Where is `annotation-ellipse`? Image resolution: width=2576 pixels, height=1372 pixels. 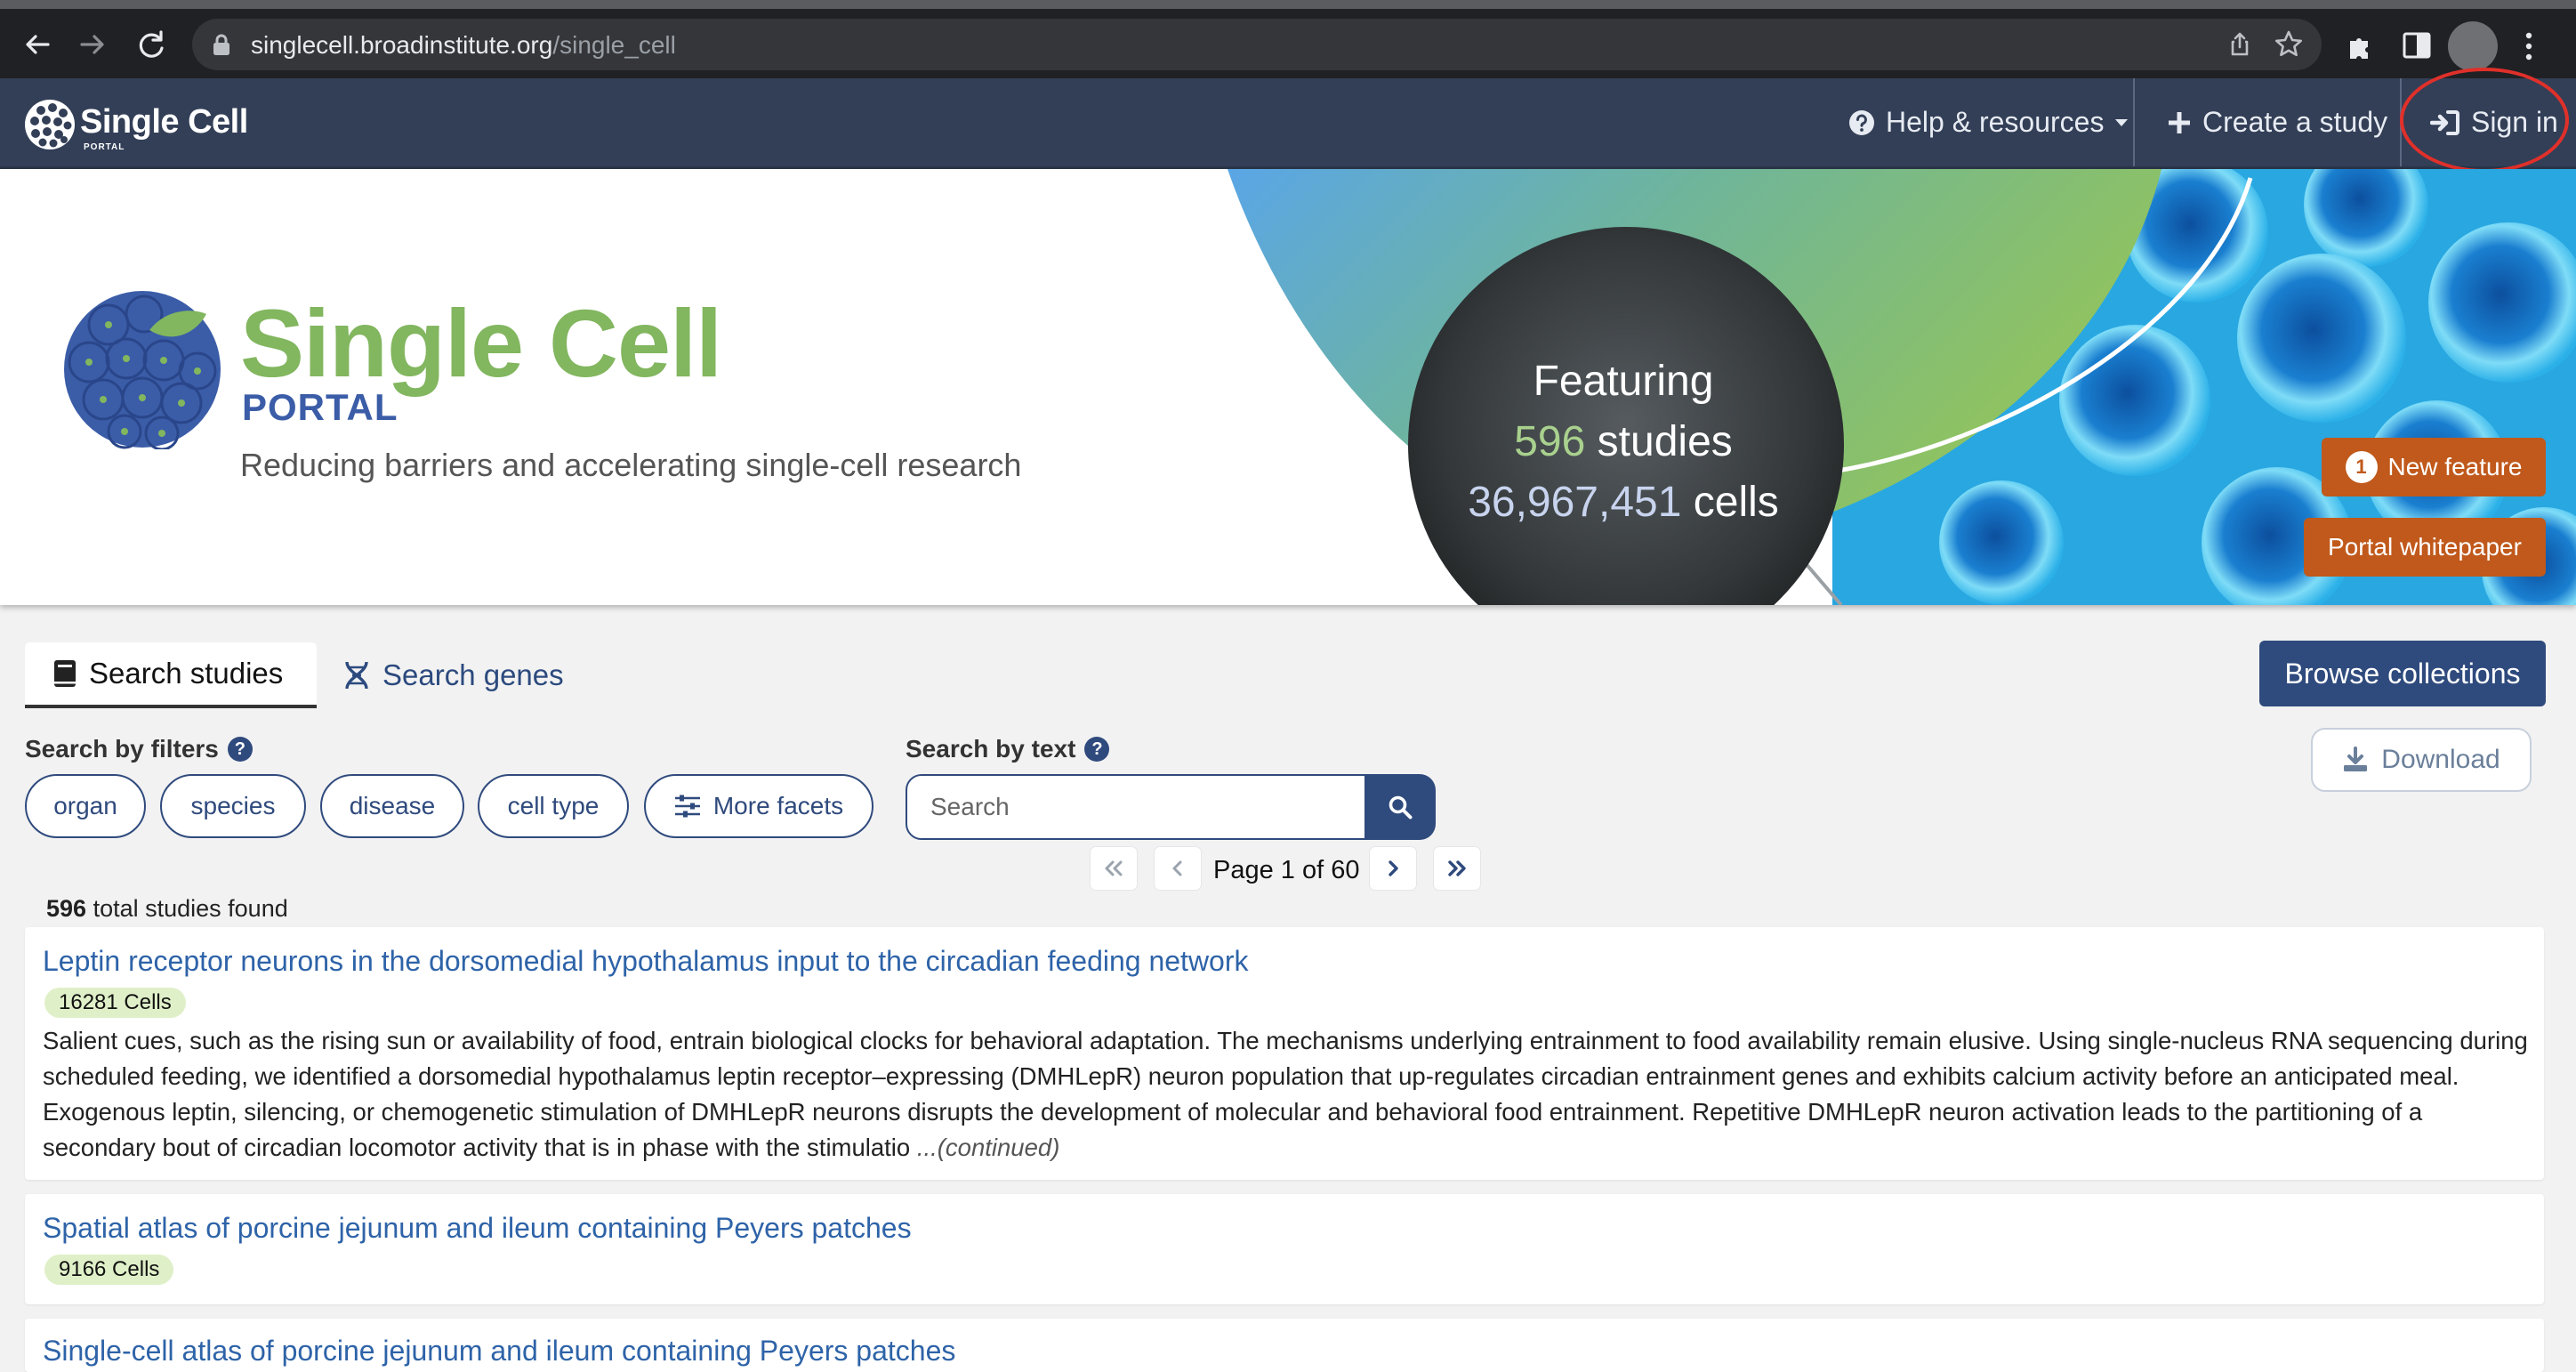 annotation-ellipse is located at coordinates (2484, 120).